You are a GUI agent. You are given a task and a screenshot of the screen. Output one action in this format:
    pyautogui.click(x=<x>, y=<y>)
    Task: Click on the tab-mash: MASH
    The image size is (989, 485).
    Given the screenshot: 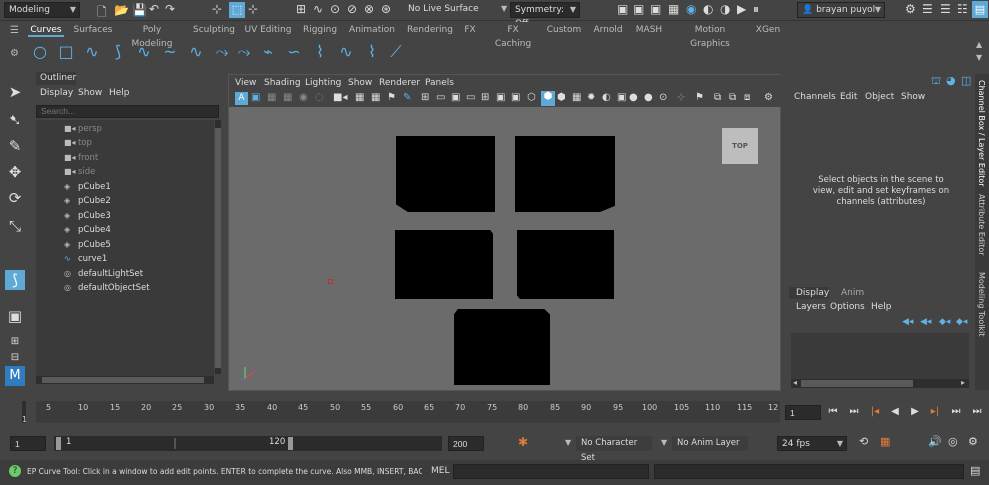 What is the action you would take?
    pyautogui.click(x=649, y=30)
    